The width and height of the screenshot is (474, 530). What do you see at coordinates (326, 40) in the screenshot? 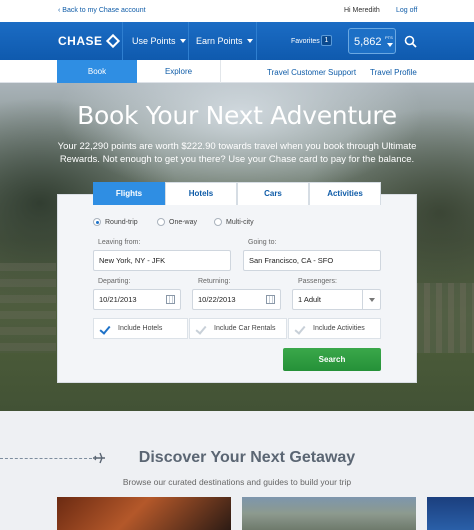
I see `favorites-count-badge: 1` at bounding box center [326, 40].